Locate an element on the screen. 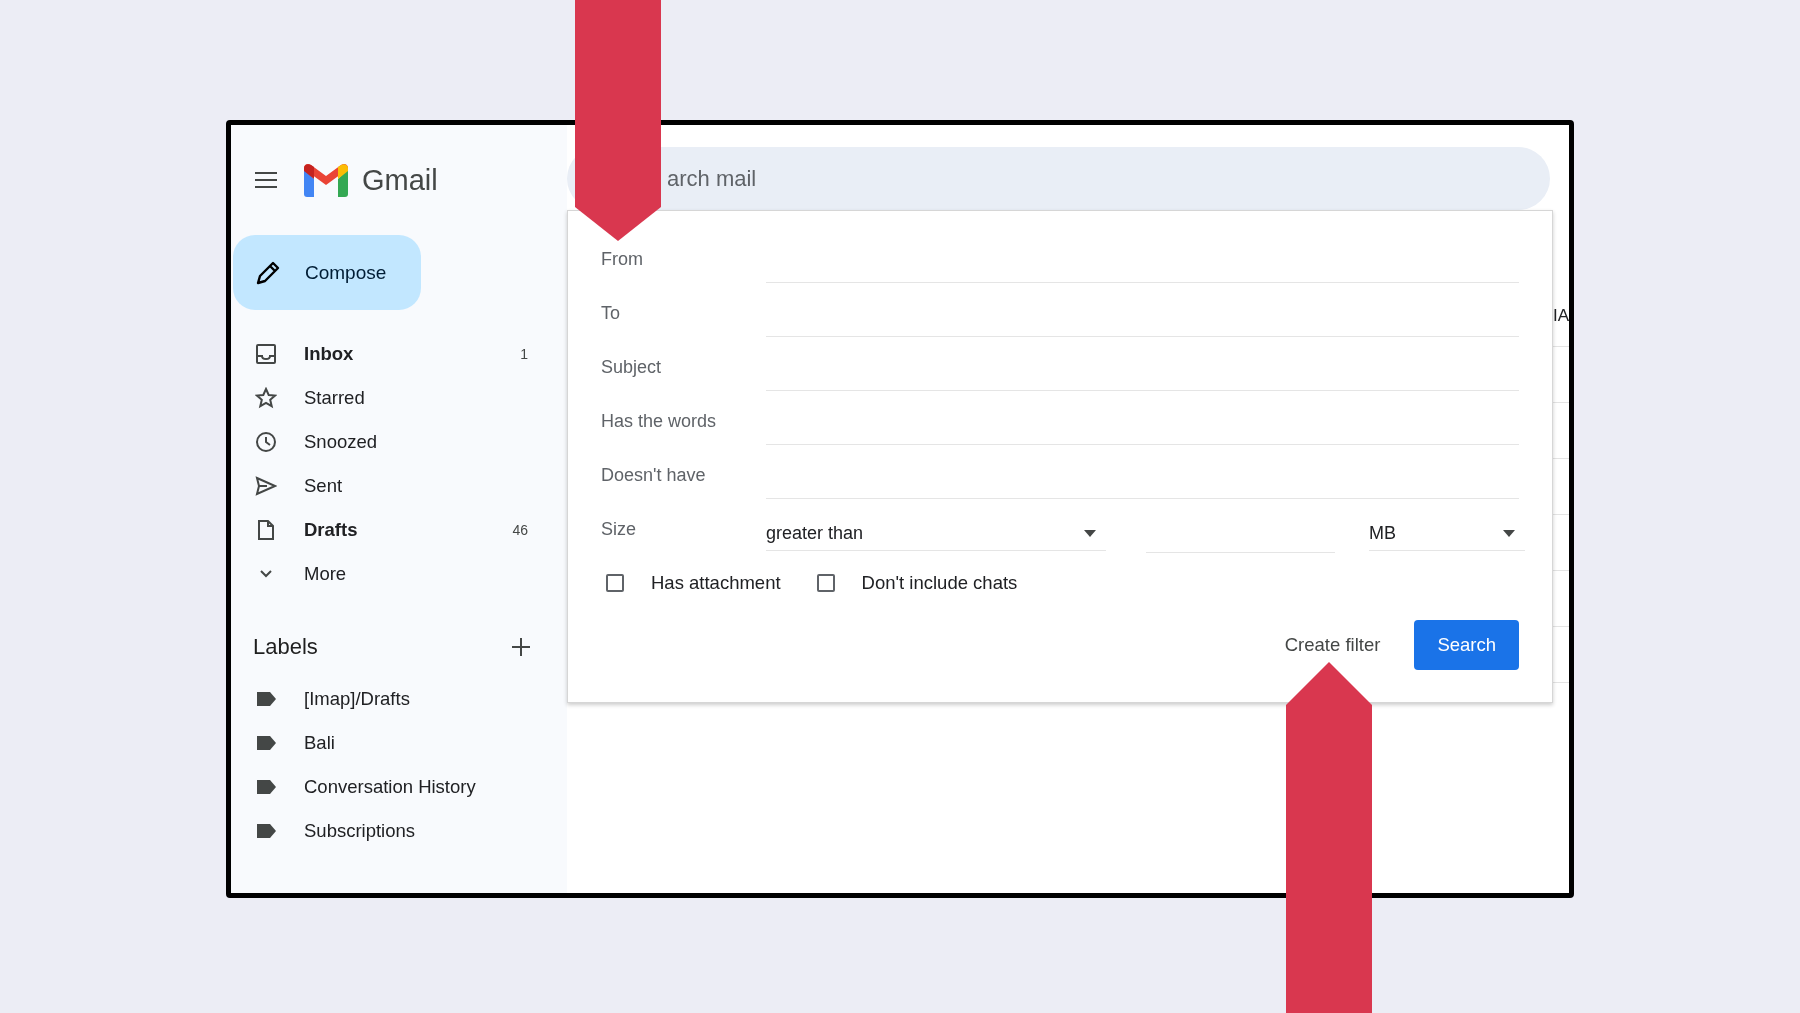  label-name: Bali is located at coordinates (320, 743).